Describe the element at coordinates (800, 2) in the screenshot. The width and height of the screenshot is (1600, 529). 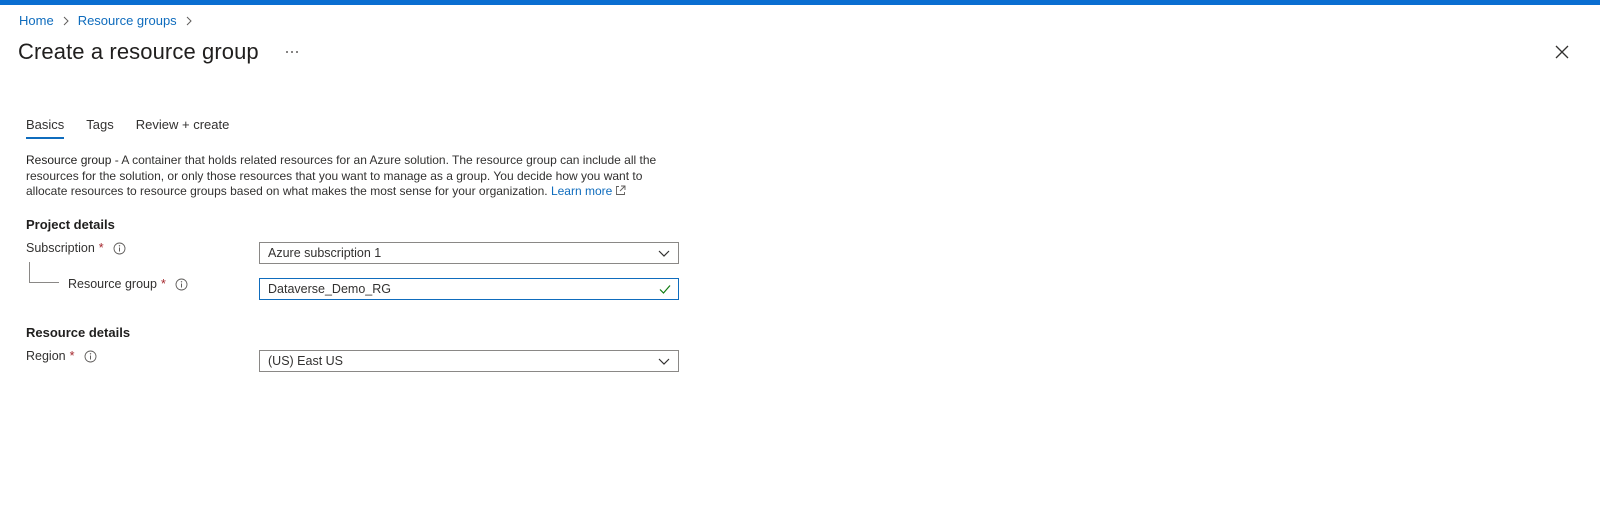
I see `top-accent-bar` at that location.